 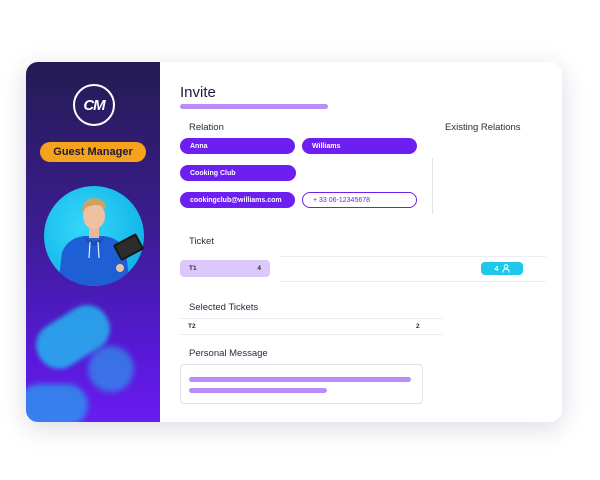 I want to click on ticket-selector: T1 4, so click(x=225, y=268).